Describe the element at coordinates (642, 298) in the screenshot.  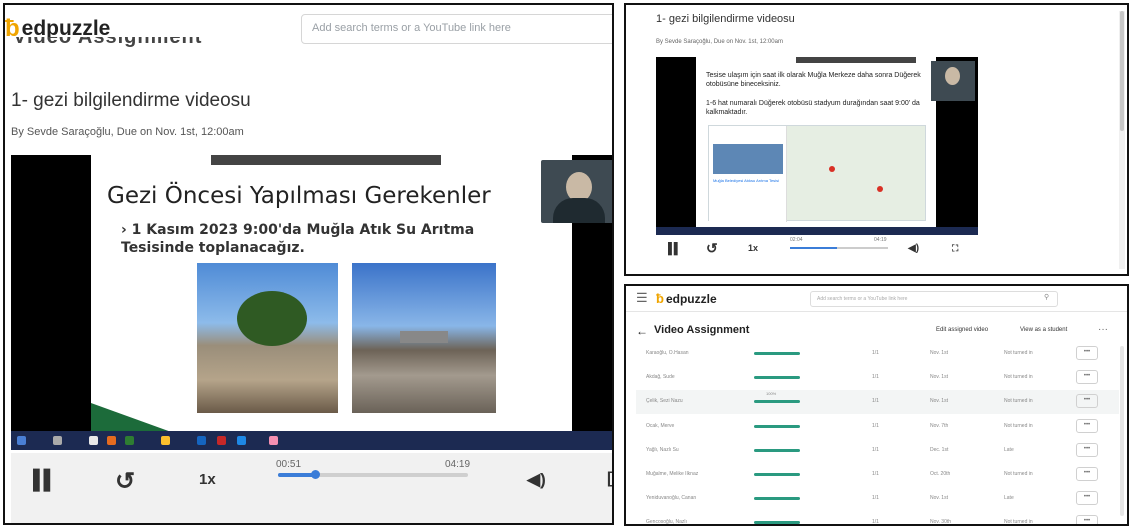
I see `menu-icon: ☰` at that location.